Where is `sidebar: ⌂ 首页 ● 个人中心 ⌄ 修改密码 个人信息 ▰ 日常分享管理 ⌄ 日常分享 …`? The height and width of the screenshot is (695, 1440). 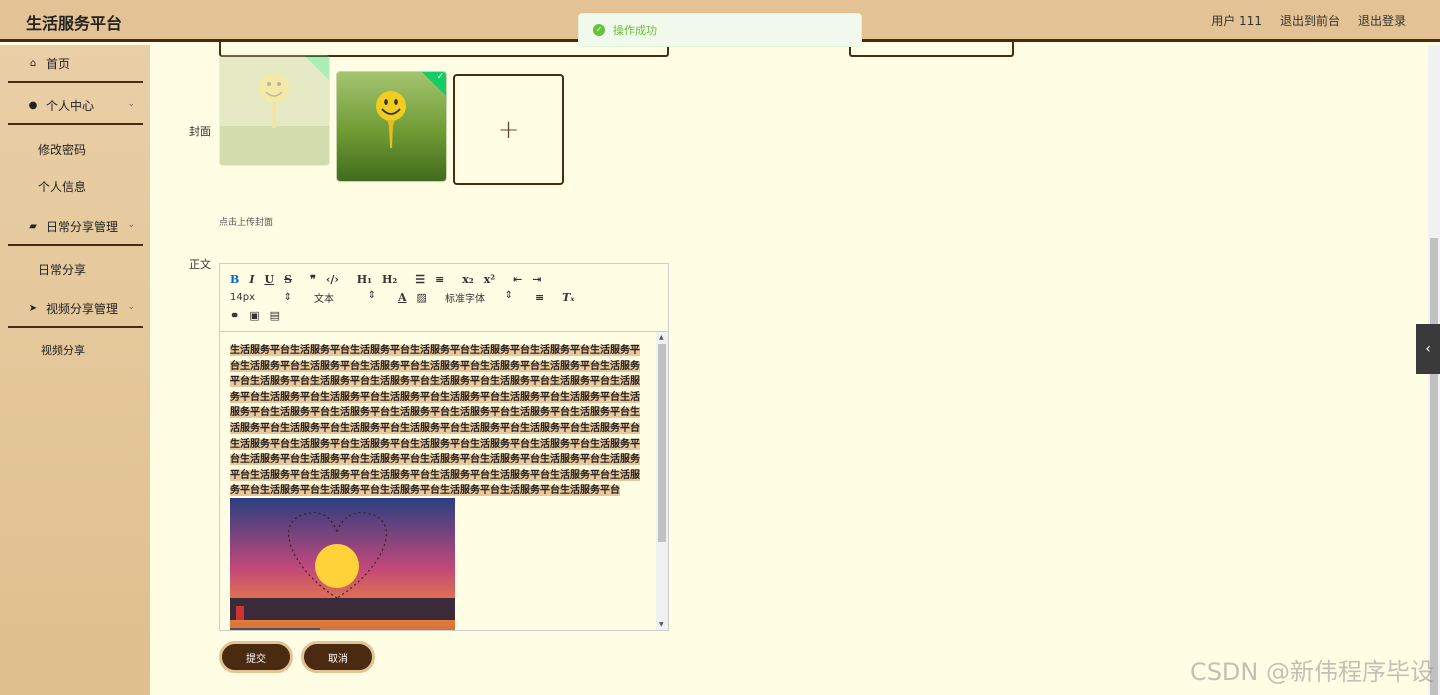
sidebar: ⌂ 首页 ● 个人中心 ⌄ 修改密码 个人信息 ▰ 日常分享管理 ⌄ 日常分享 … is located at coordinates (75, 370).